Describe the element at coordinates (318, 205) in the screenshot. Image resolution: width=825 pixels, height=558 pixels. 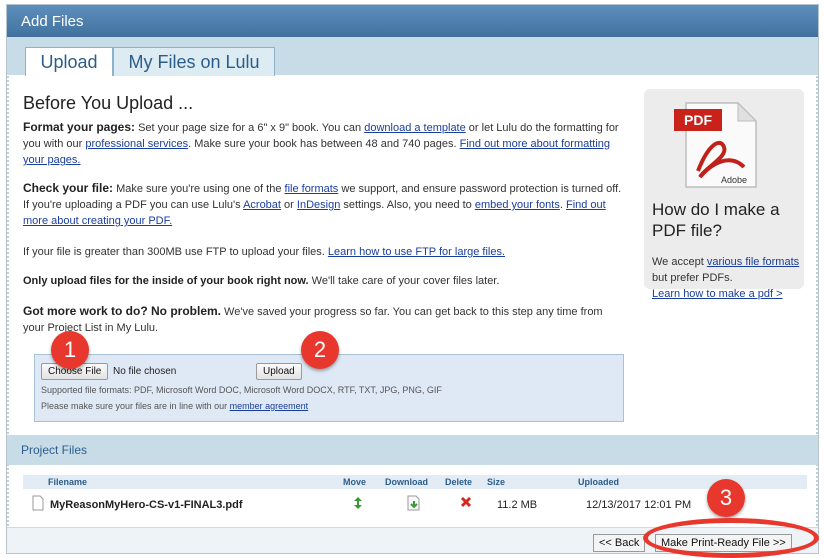
I see `indesign-link: InDesign` at that location.